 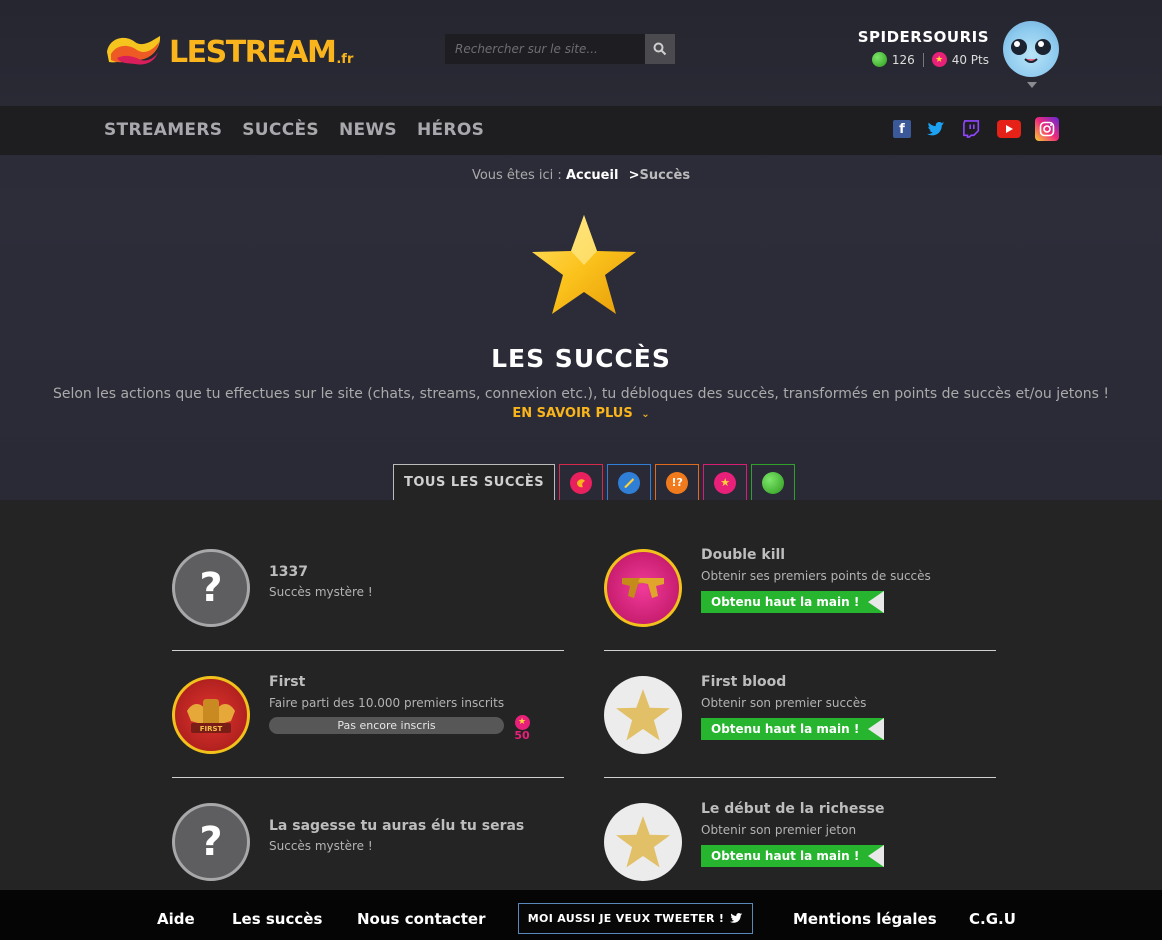 I want to click on lestream-category-icon, so click(x=581, y=482).